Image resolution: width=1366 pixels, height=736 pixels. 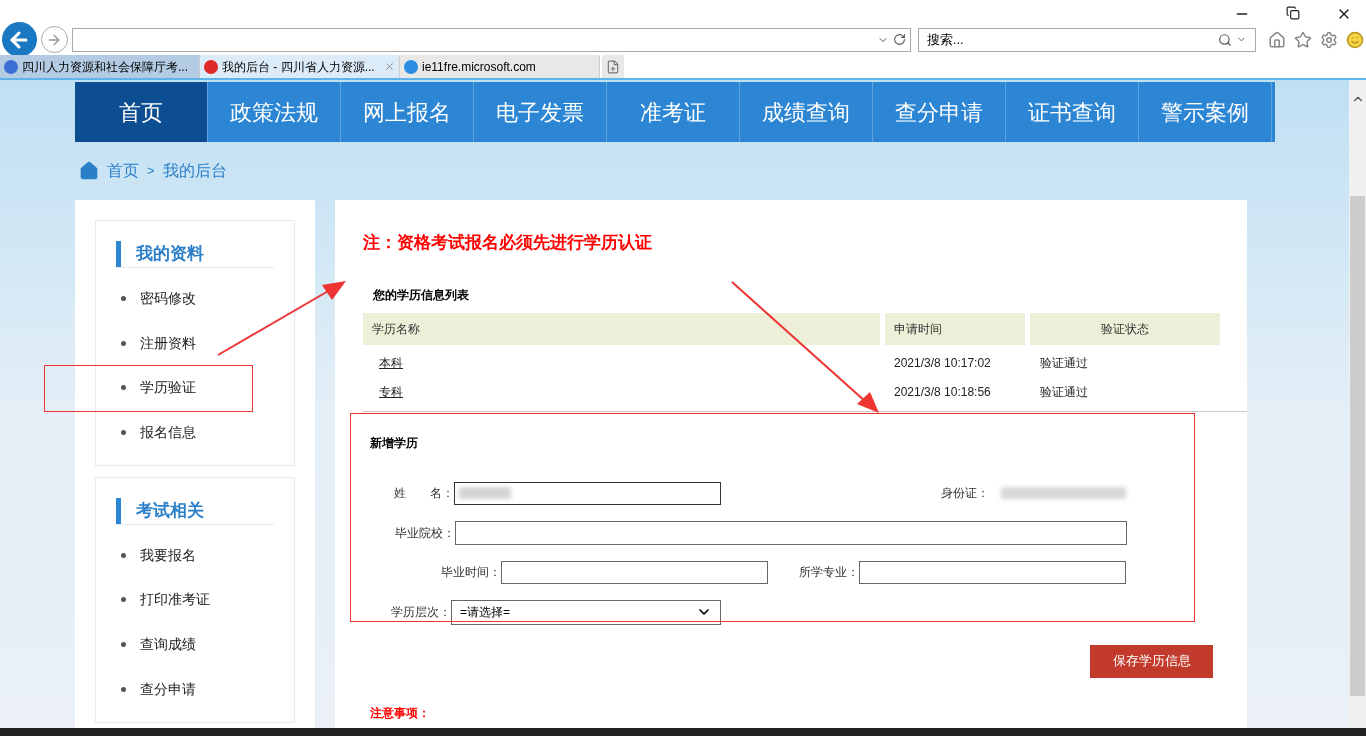 I want to click on name-input-field, so click(x=587, y=493).